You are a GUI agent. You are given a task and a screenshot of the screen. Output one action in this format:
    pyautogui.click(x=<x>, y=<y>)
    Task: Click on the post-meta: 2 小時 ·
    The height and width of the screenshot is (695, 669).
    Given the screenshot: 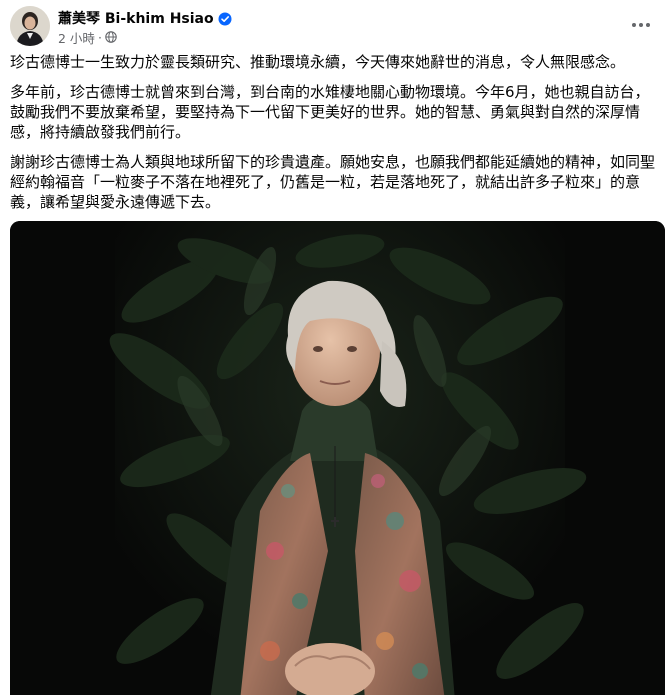 What is the action you would take?
    pyautogui.click(x=87, y=37)
    